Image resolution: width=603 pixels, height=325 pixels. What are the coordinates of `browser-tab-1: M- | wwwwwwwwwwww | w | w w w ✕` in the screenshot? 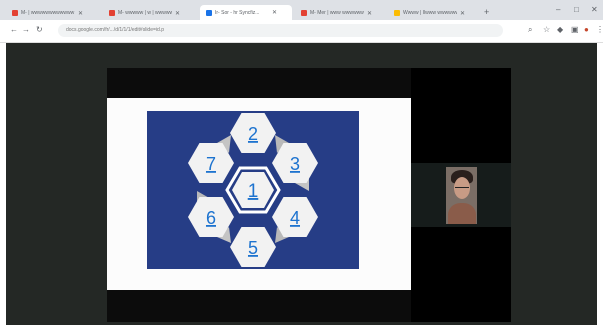 It's located at (53, 13).